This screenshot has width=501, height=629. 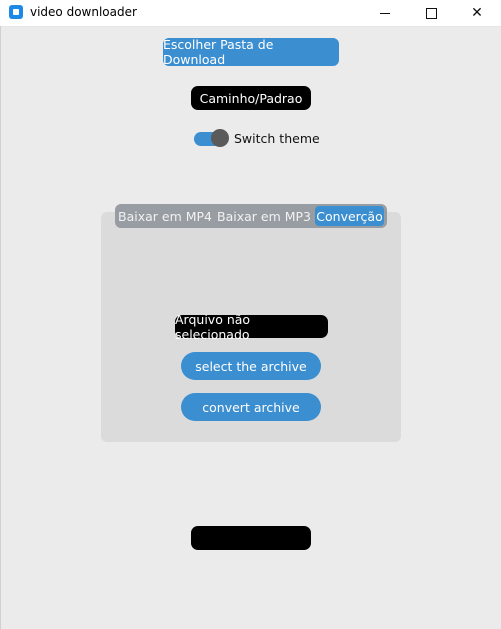 What do you see at coordinates (16, 12) in the screenshot?
I see `app-icon` at bounding box center [16, 12].